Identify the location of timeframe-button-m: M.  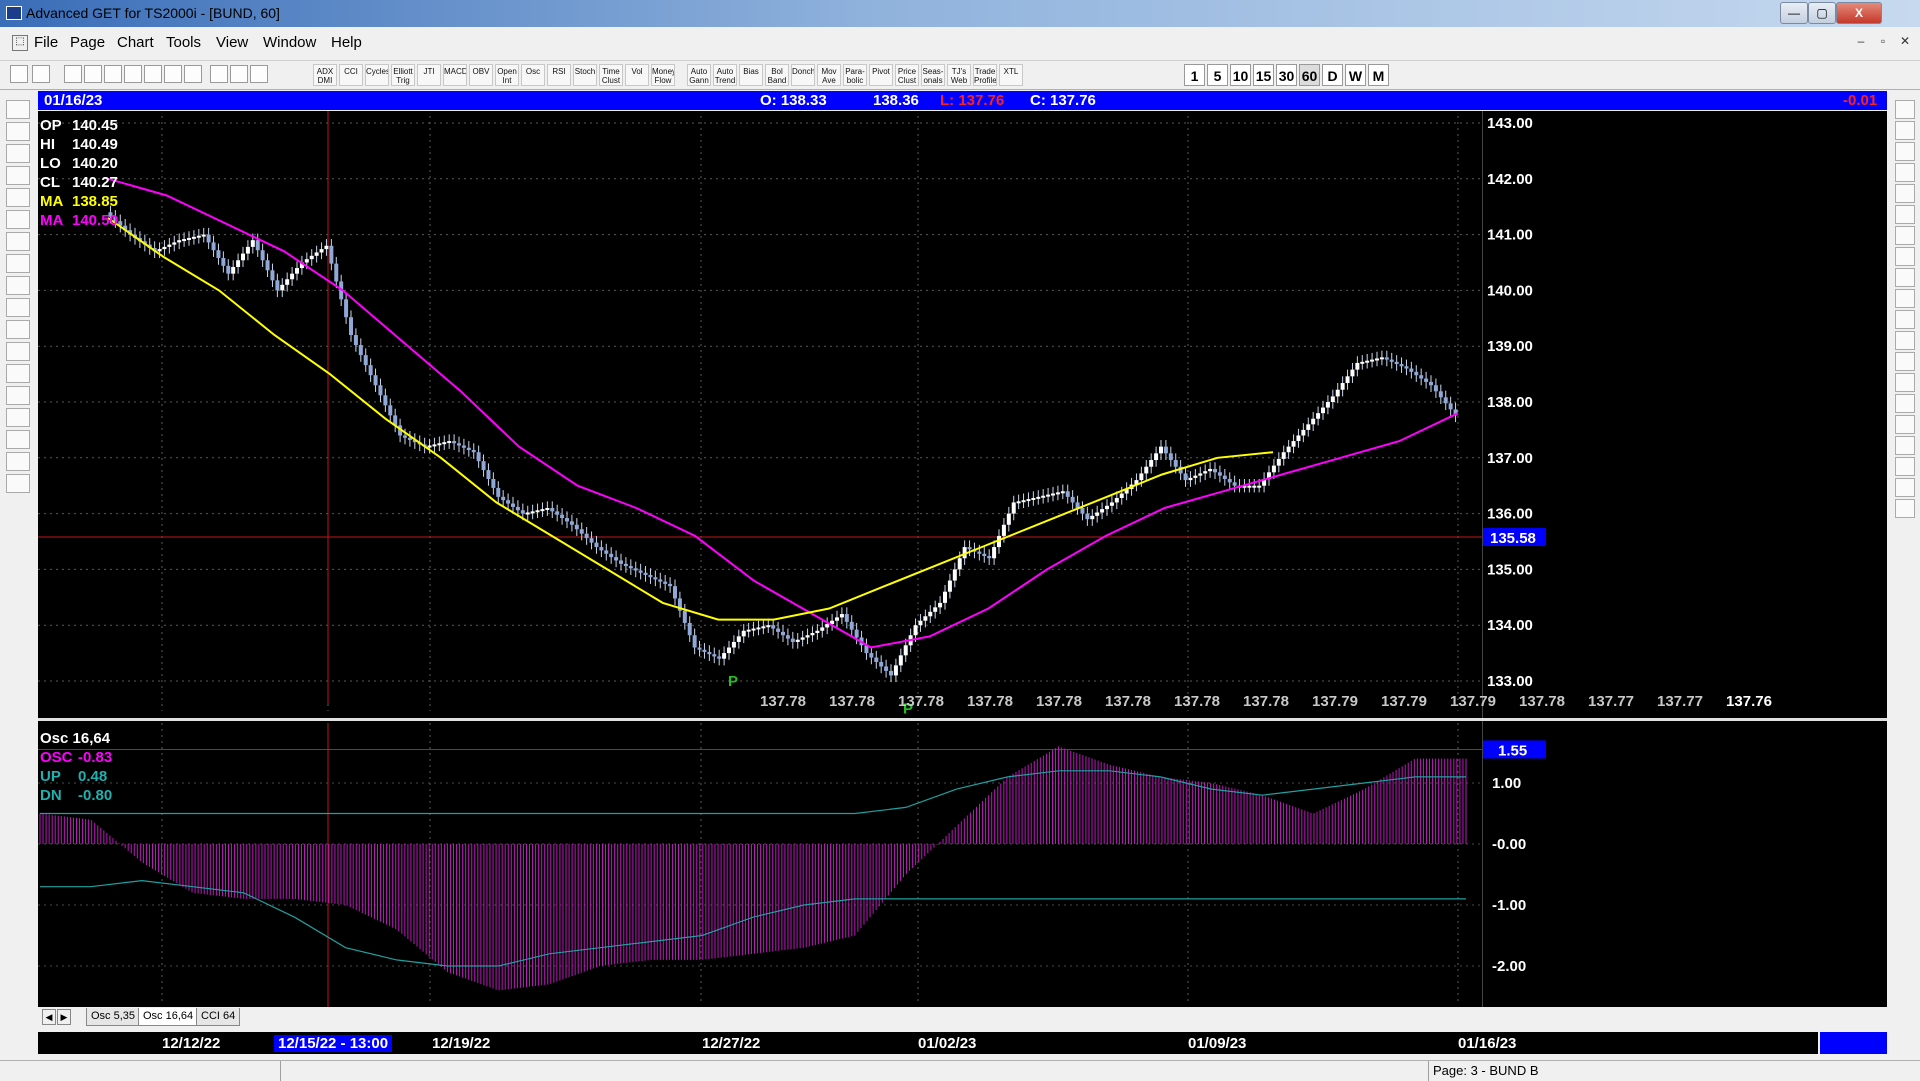
(1378, 75).